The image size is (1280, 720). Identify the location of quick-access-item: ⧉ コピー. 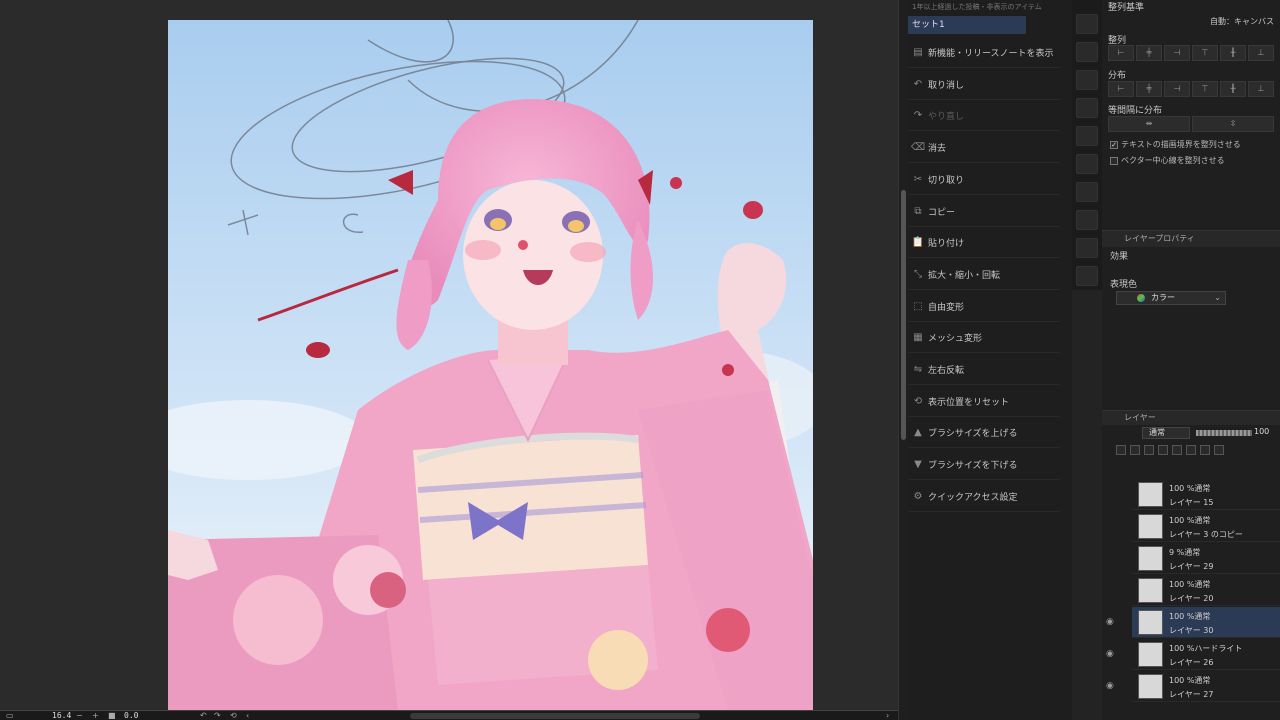
(984, 212).